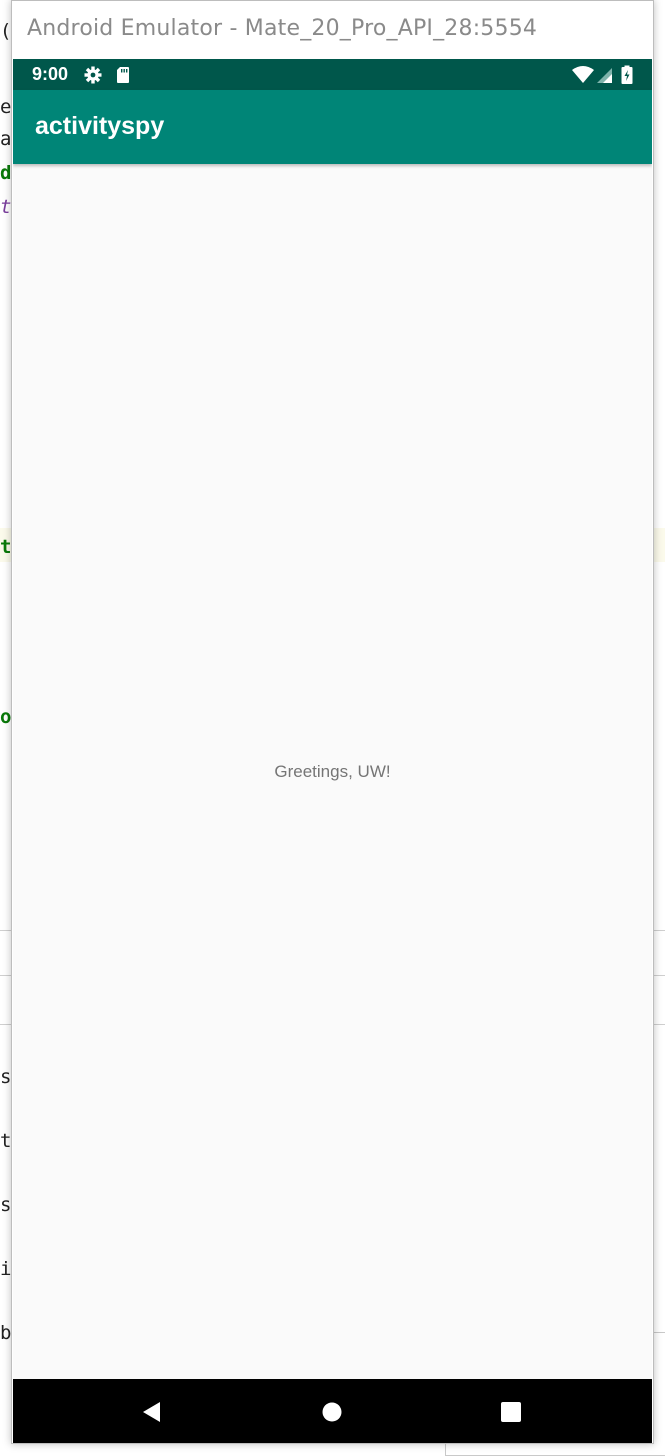  Describe the element at coordinates (50, 74) in the screenshot. I see `status-time: 9:00` at that location.